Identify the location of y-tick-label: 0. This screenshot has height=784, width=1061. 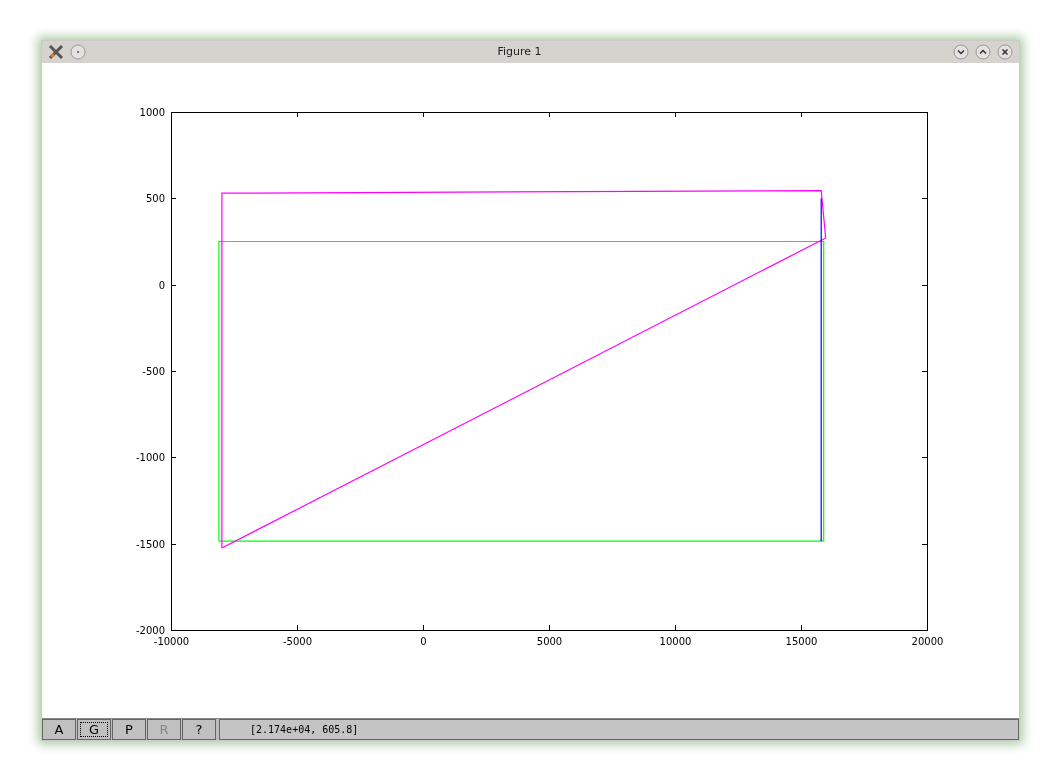
(161, 285).